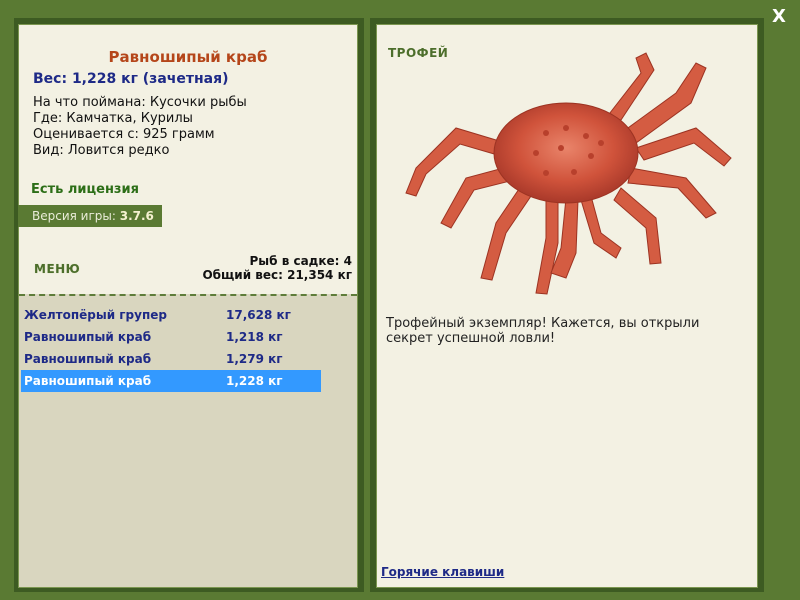 This screenshot has width=800, height=600. What do you see at coordinates (254, 381) in the screenshot?
I see `catch-weight: 1,228 кг` at bounding box center [254, 381].